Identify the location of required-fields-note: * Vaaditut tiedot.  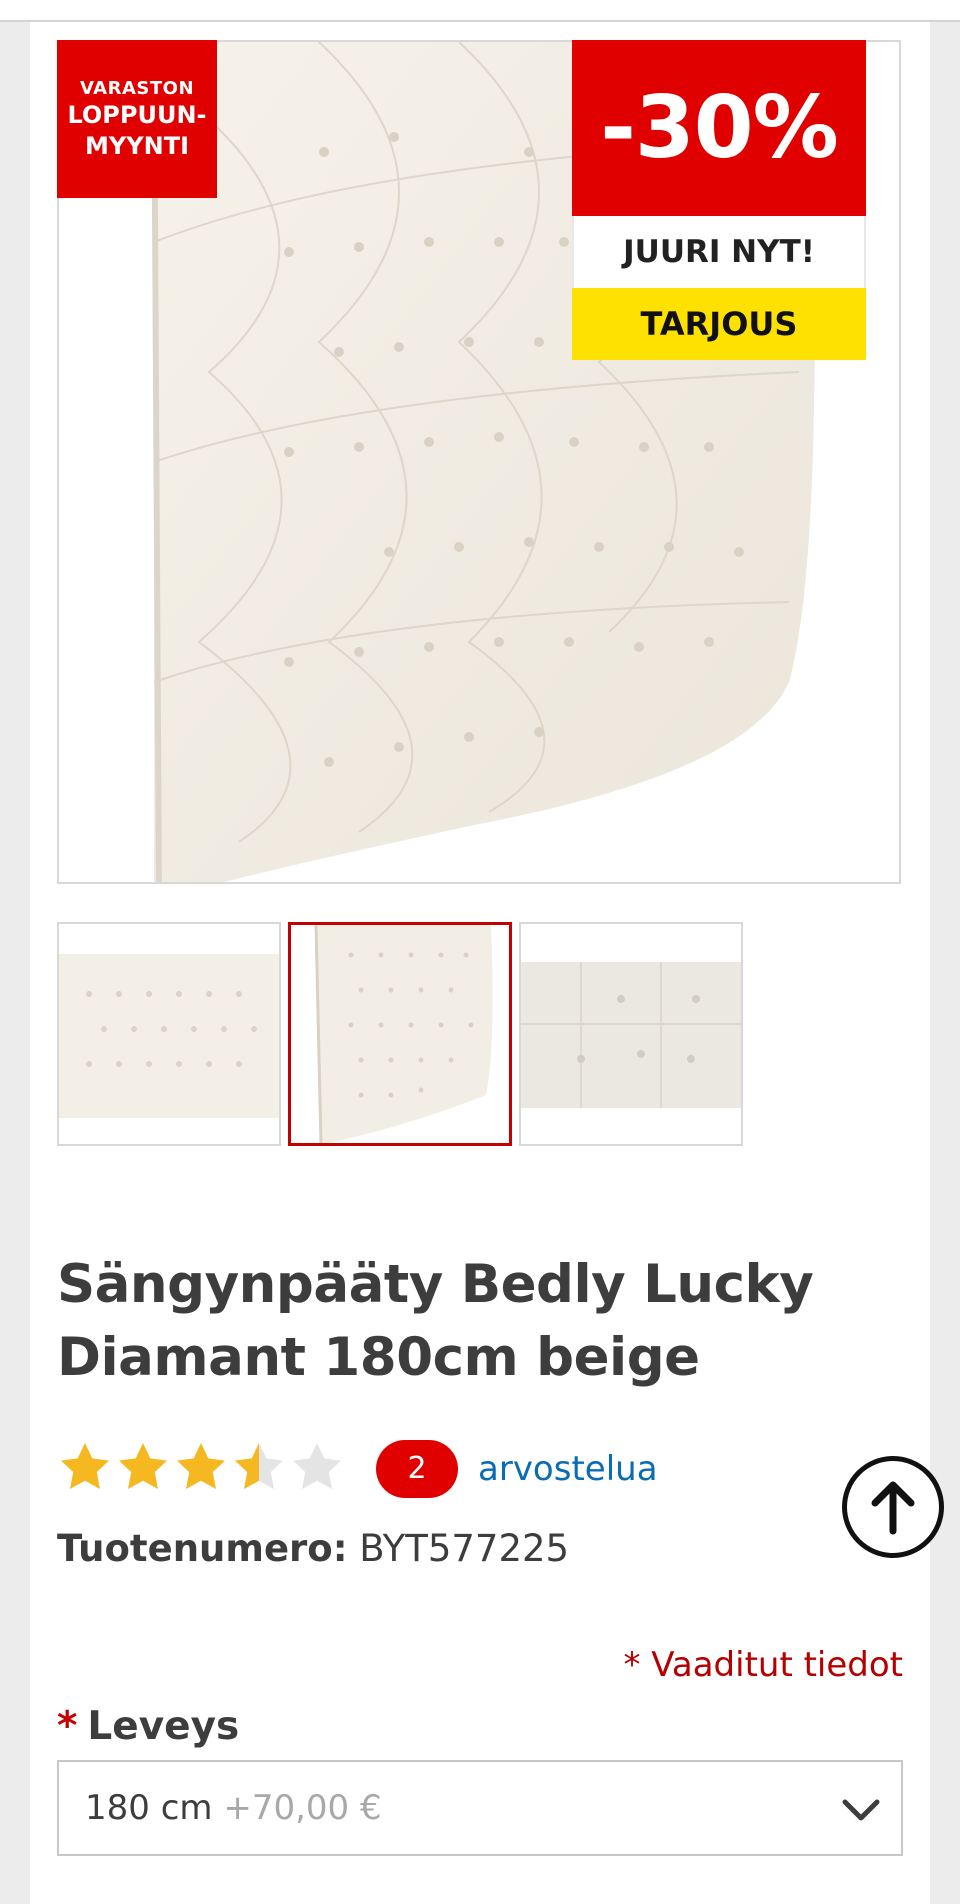
(763, 1665).